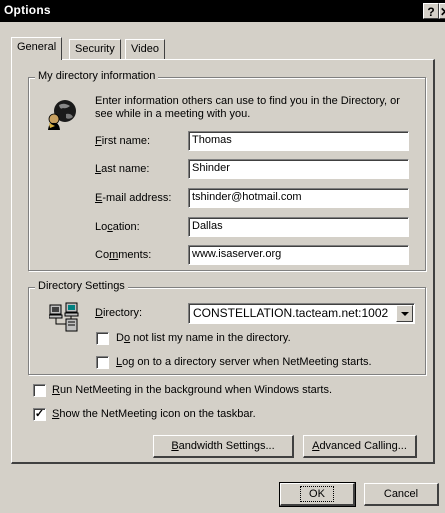  What do you see at coordinates (95, 49) in the screenshot?
I see `tab-security: Security` at bounding box center [95, 49].